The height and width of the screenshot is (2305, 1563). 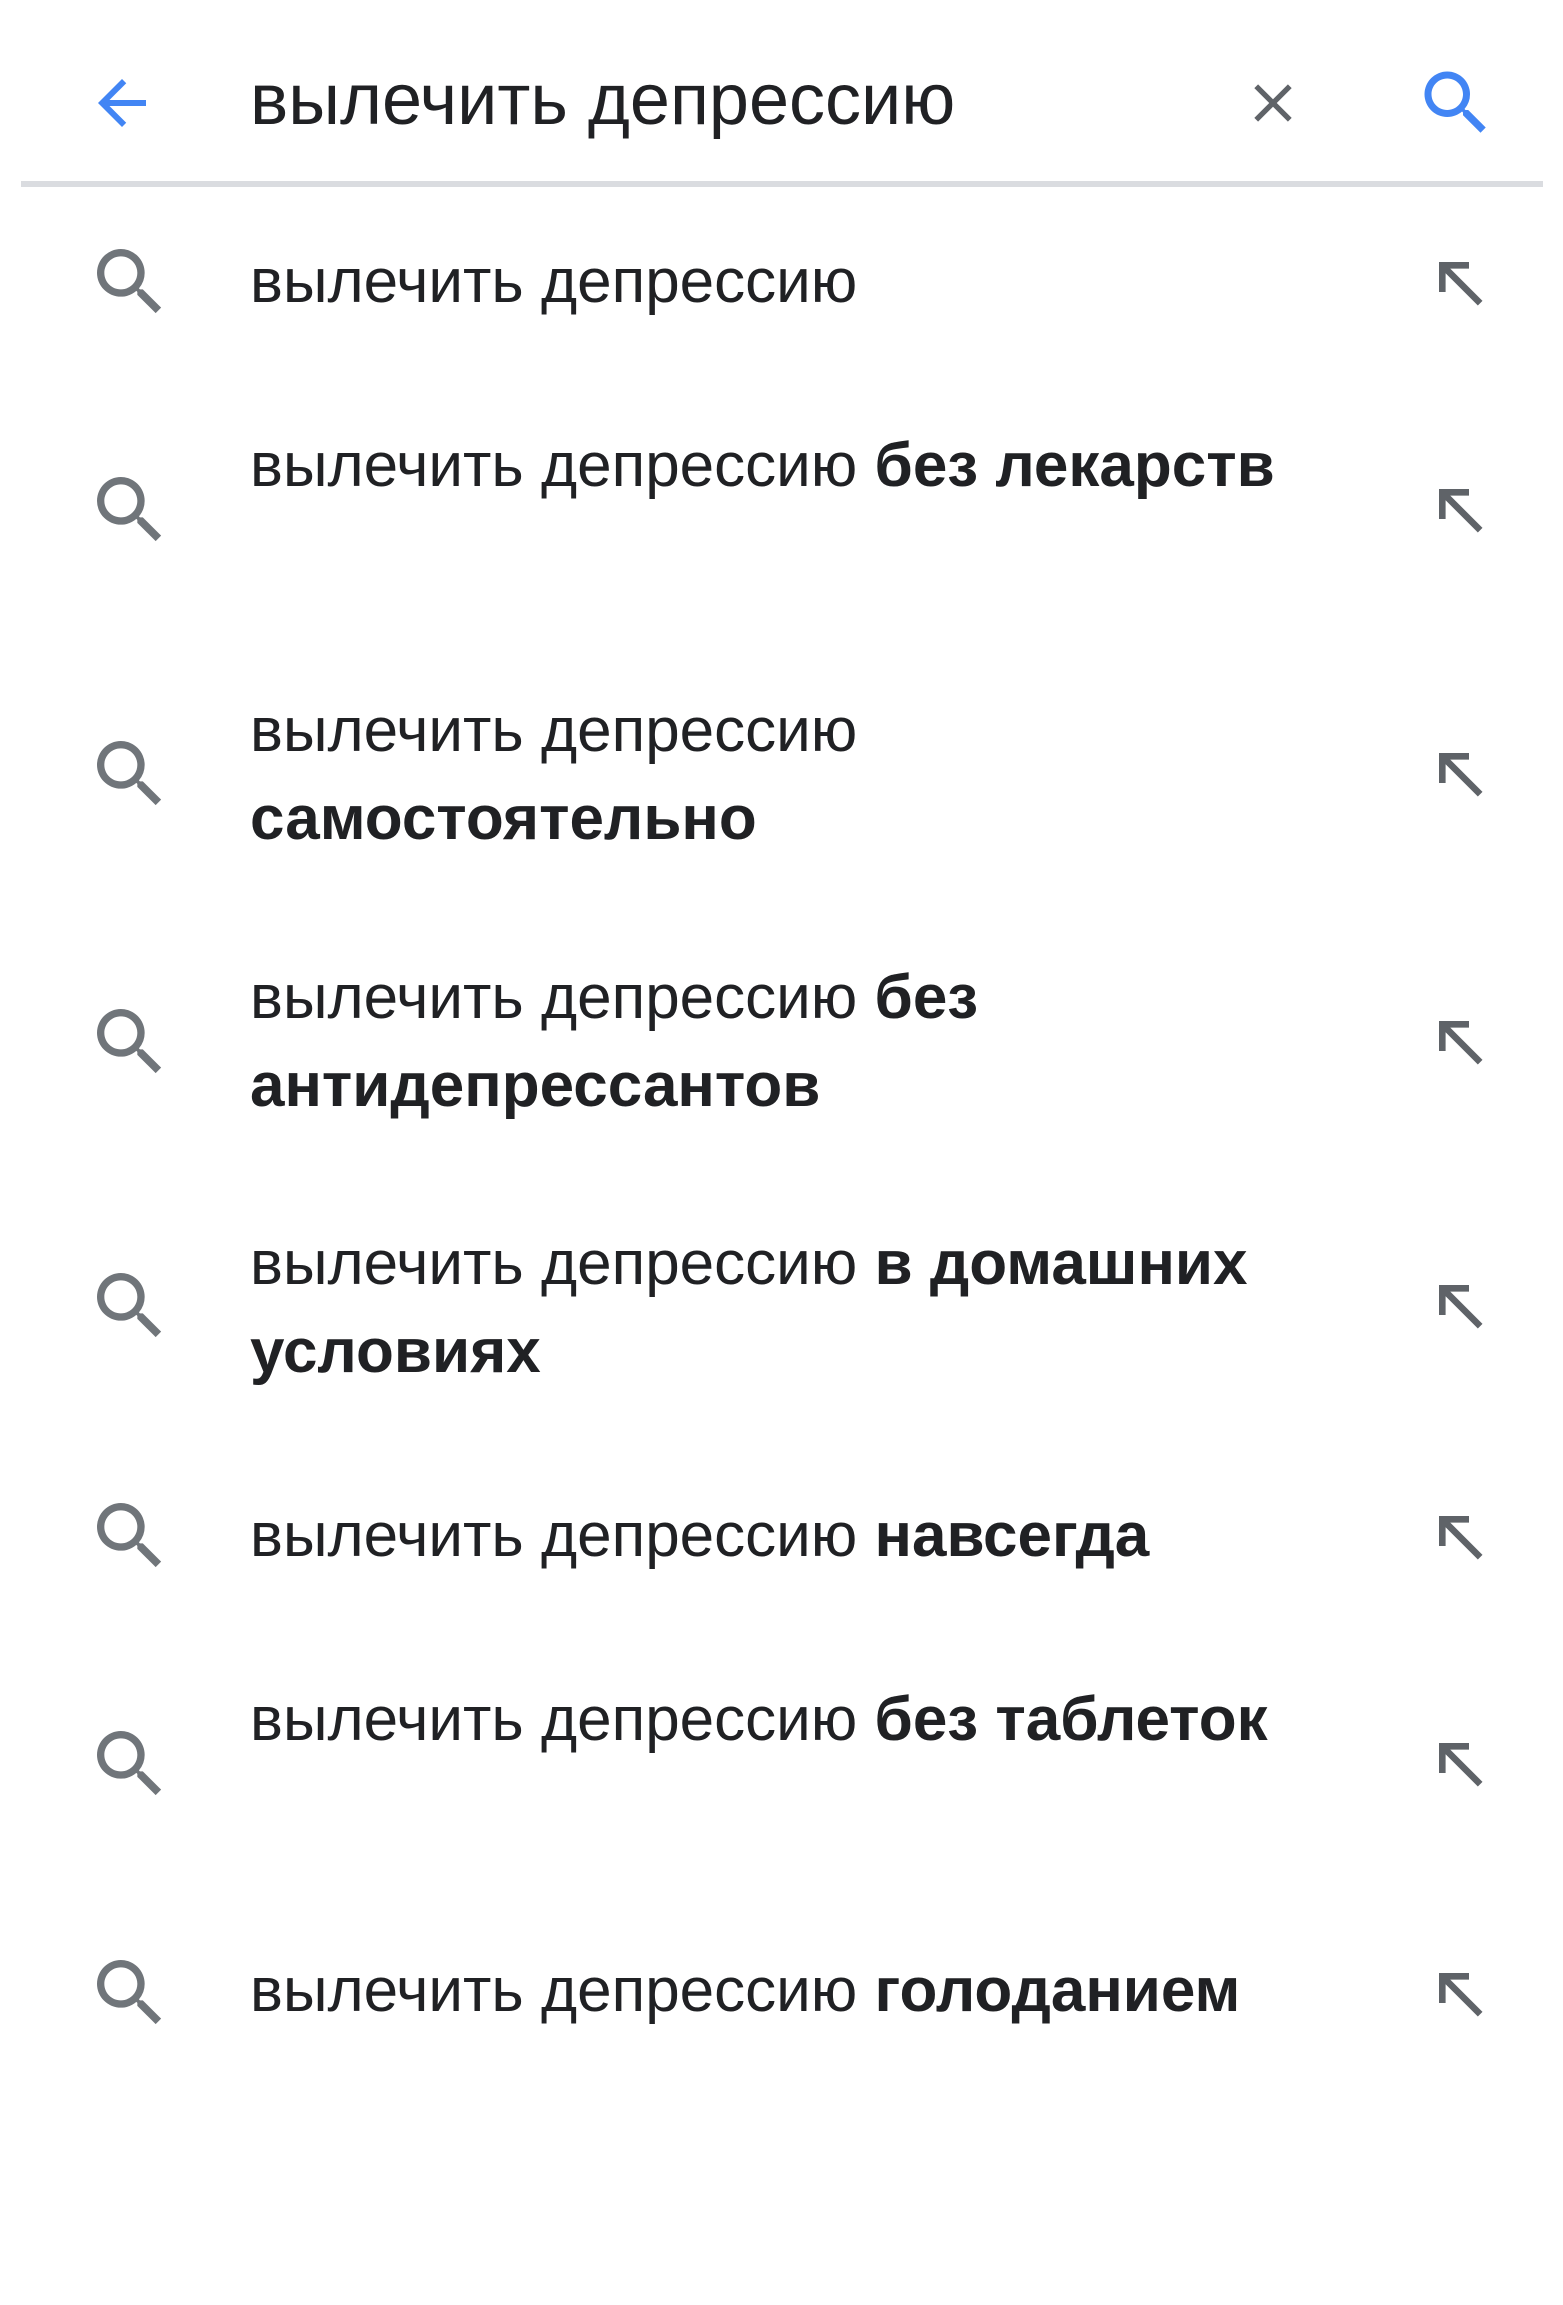 I want to click on suggestion-text: вылечить депрессию без таблеток, so click(x=805, y=1720).